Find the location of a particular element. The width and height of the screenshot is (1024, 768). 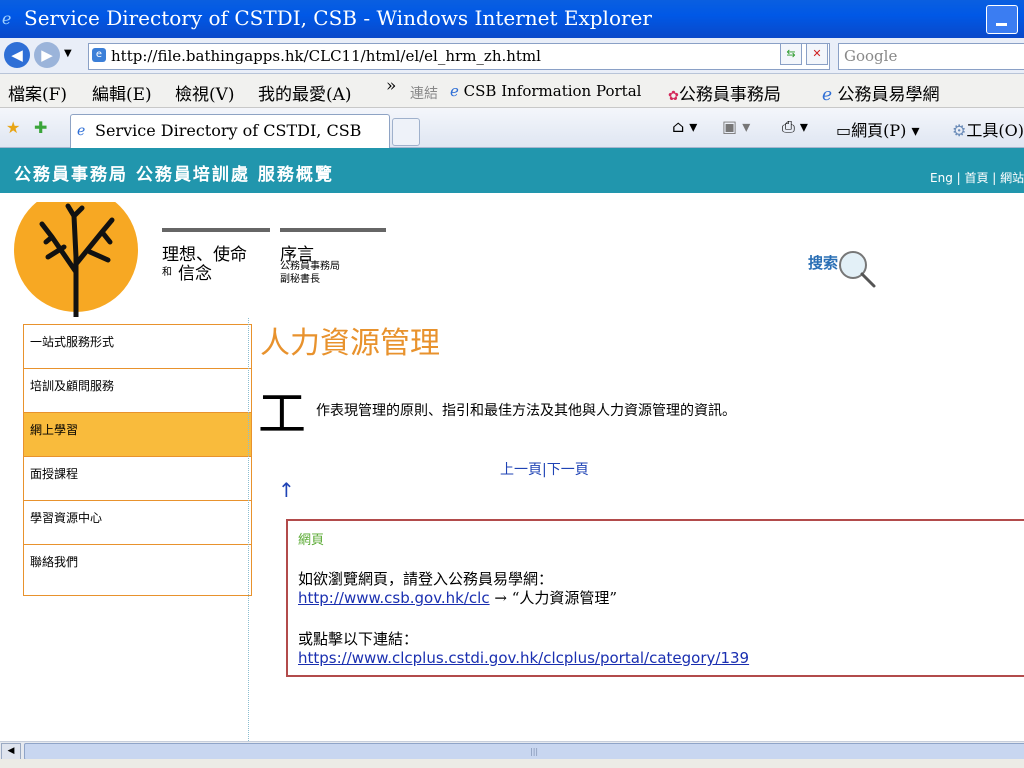

back-button: ◀ is located at coordinates (17, 55).